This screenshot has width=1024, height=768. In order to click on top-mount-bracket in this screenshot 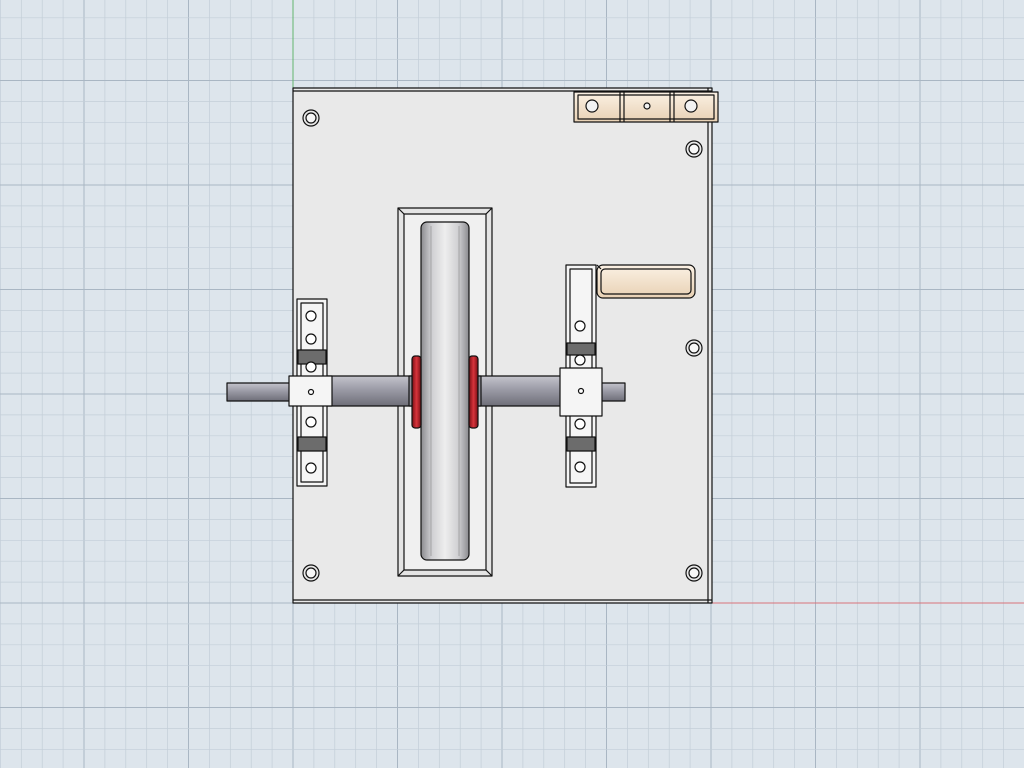, I will do `click(646, 107)`.